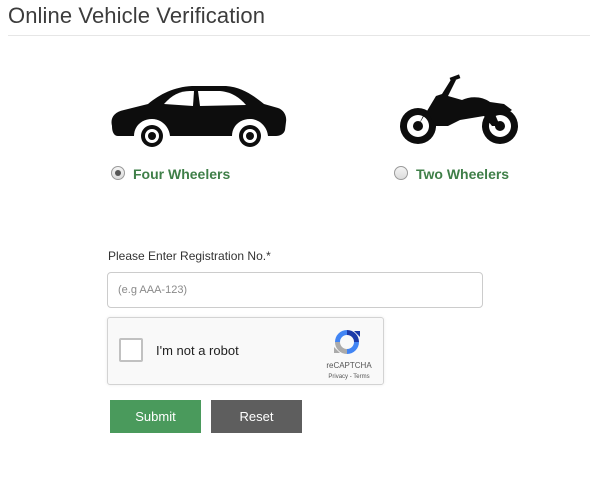 The image size is (590, 480). What do you see at coordinates (131, 350) in the screenshot?
I see `recaptcha-checkbox` at bounding box center [131, 350].